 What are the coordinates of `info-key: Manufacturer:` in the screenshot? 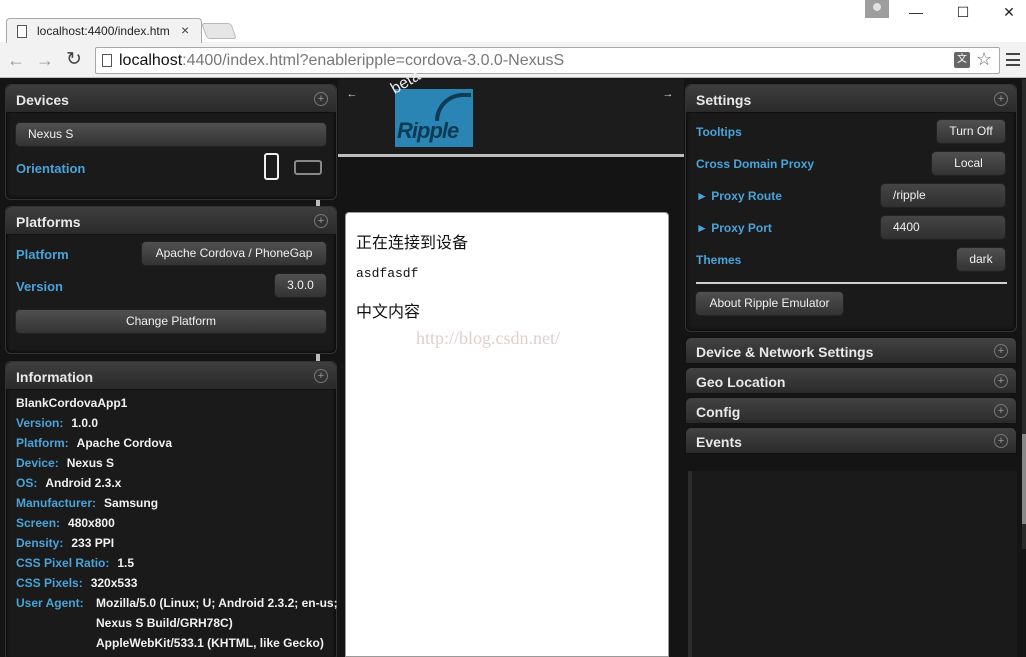 It's located at (56, 503).